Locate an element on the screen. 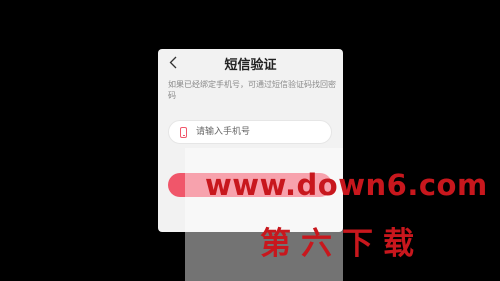 Image resolution: width=500 pixels, height=281 pixels. phone-number-field is located at coordinates (250, 132).